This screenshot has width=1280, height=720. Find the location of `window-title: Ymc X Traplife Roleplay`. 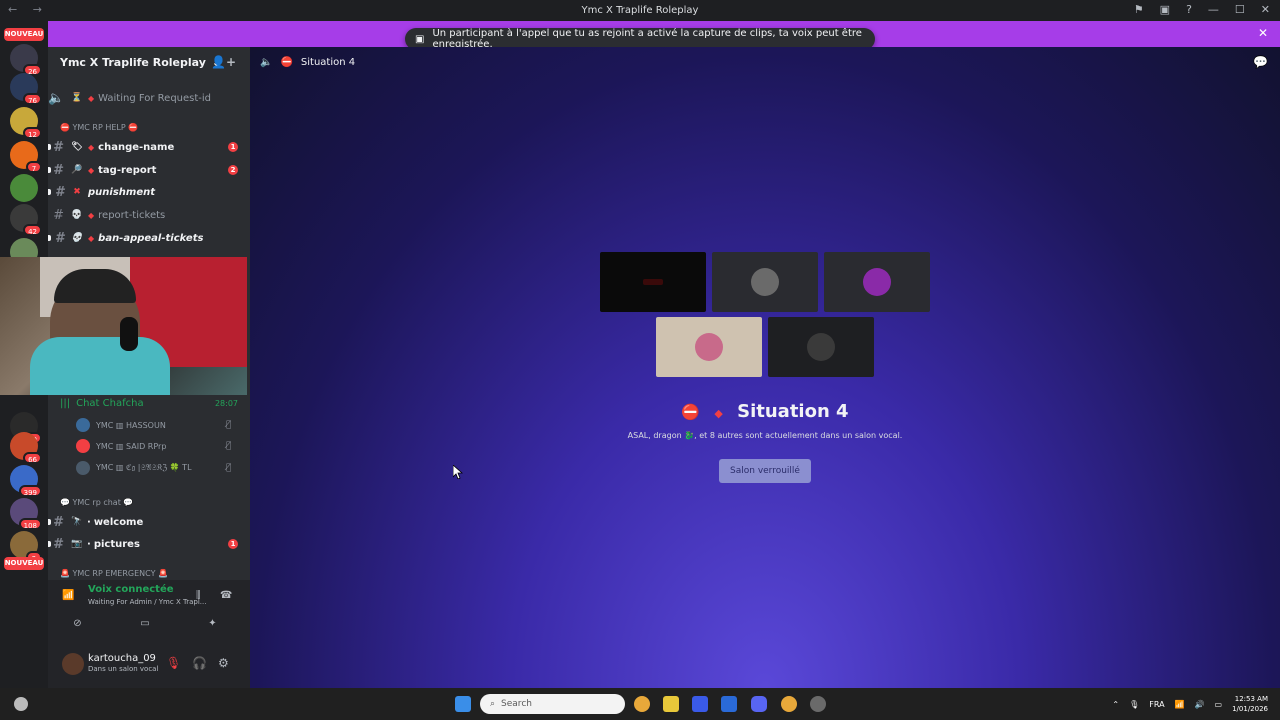

window-title: Ymc X Traplife Roleplay is located at coordinates (640, 10).